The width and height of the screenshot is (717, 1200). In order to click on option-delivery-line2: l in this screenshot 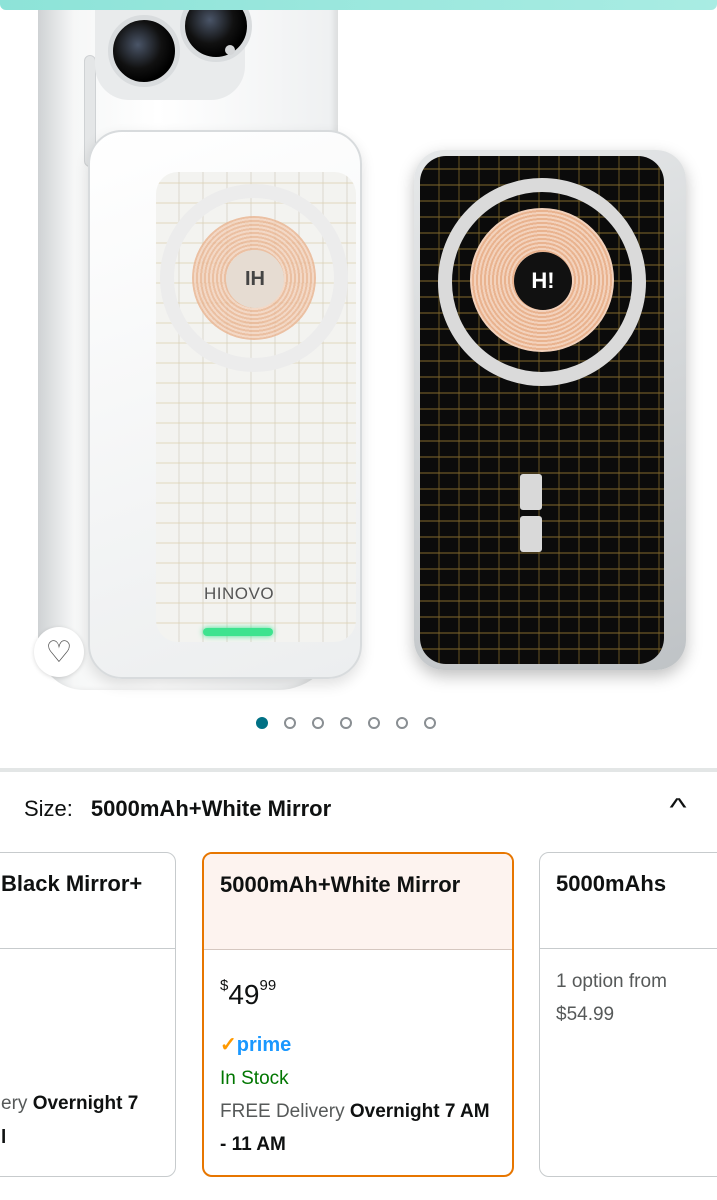, I will do `click(4, 1137)`.